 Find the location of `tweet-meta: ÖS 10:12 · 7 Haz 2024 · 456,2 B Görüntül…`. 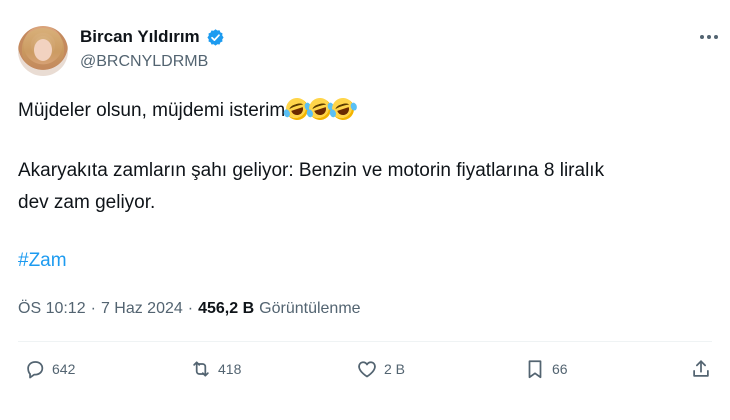

tweet-meta: ÖS 10:12 · 7 Haz 2024 · 456,2 B Görüntül… is located at coordinates (189, 309).